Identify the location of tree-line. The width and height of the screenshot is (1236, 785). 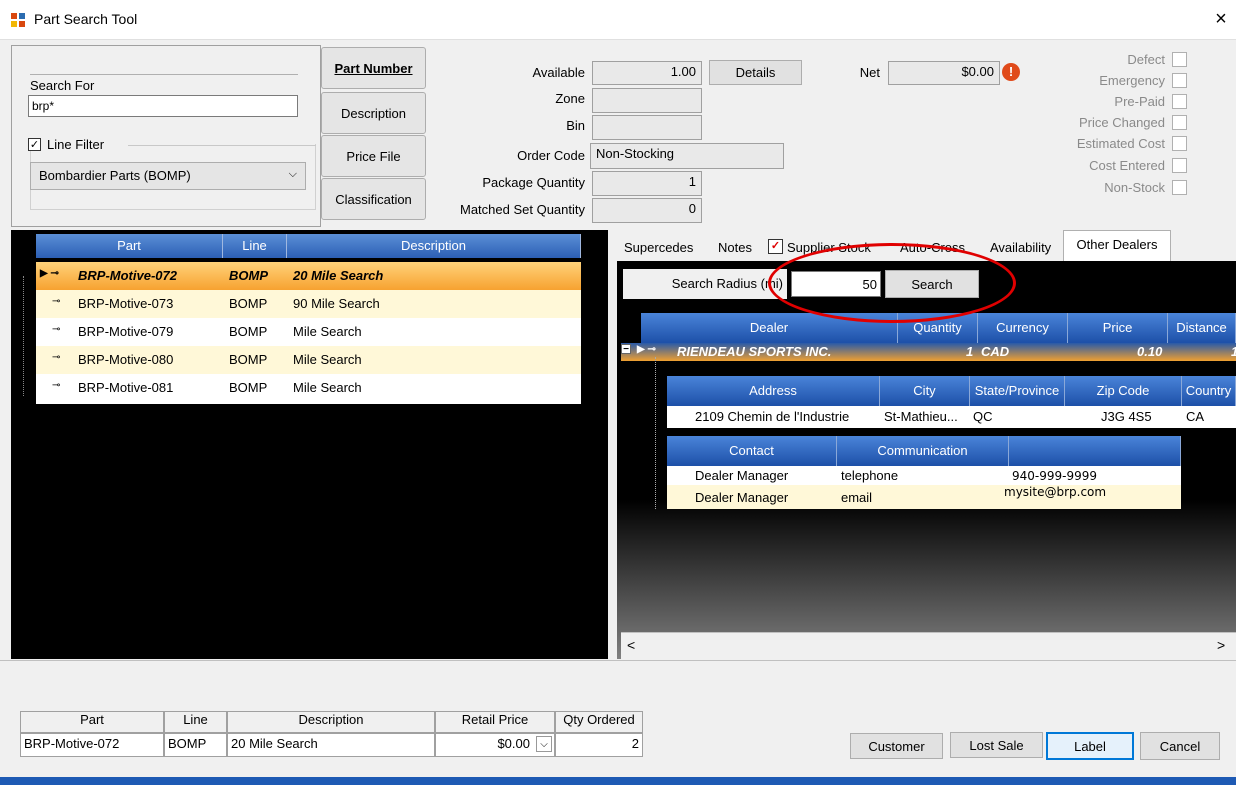
(655, 433).